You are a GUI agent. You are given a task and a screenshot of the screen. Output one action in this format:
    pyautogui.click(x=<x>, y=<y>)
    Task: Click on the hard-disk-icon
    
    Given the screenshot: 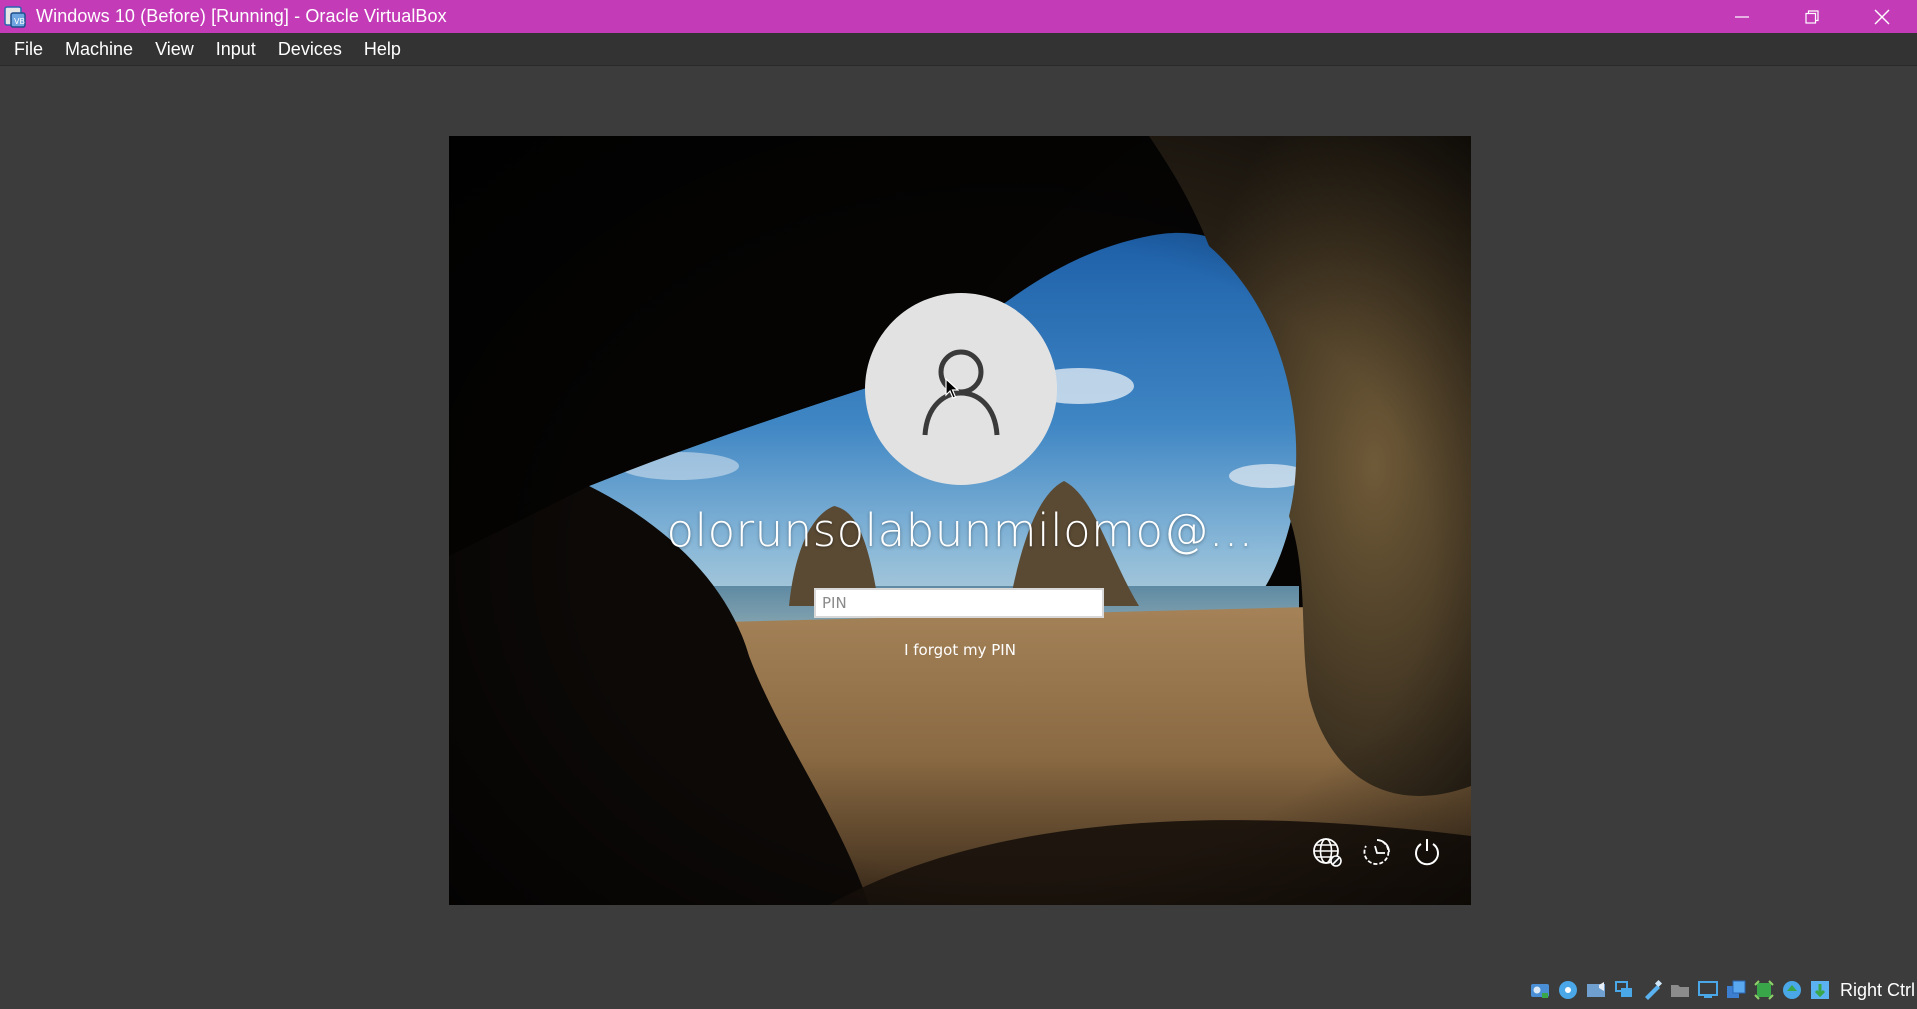 What is the action you would take?
    pyautogui.click(x=1540, y=990)
    